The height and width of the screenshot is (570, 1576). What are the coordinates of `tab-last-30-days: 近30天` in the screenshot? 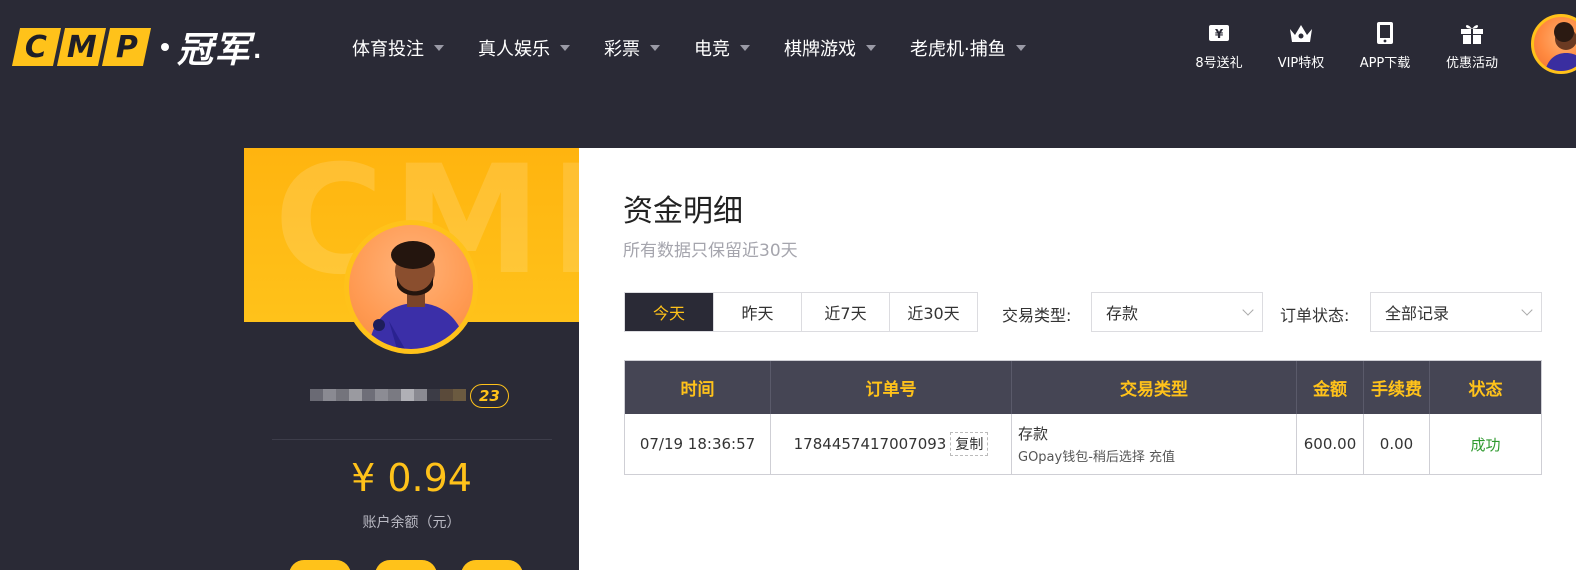 It's located at (933, 312).